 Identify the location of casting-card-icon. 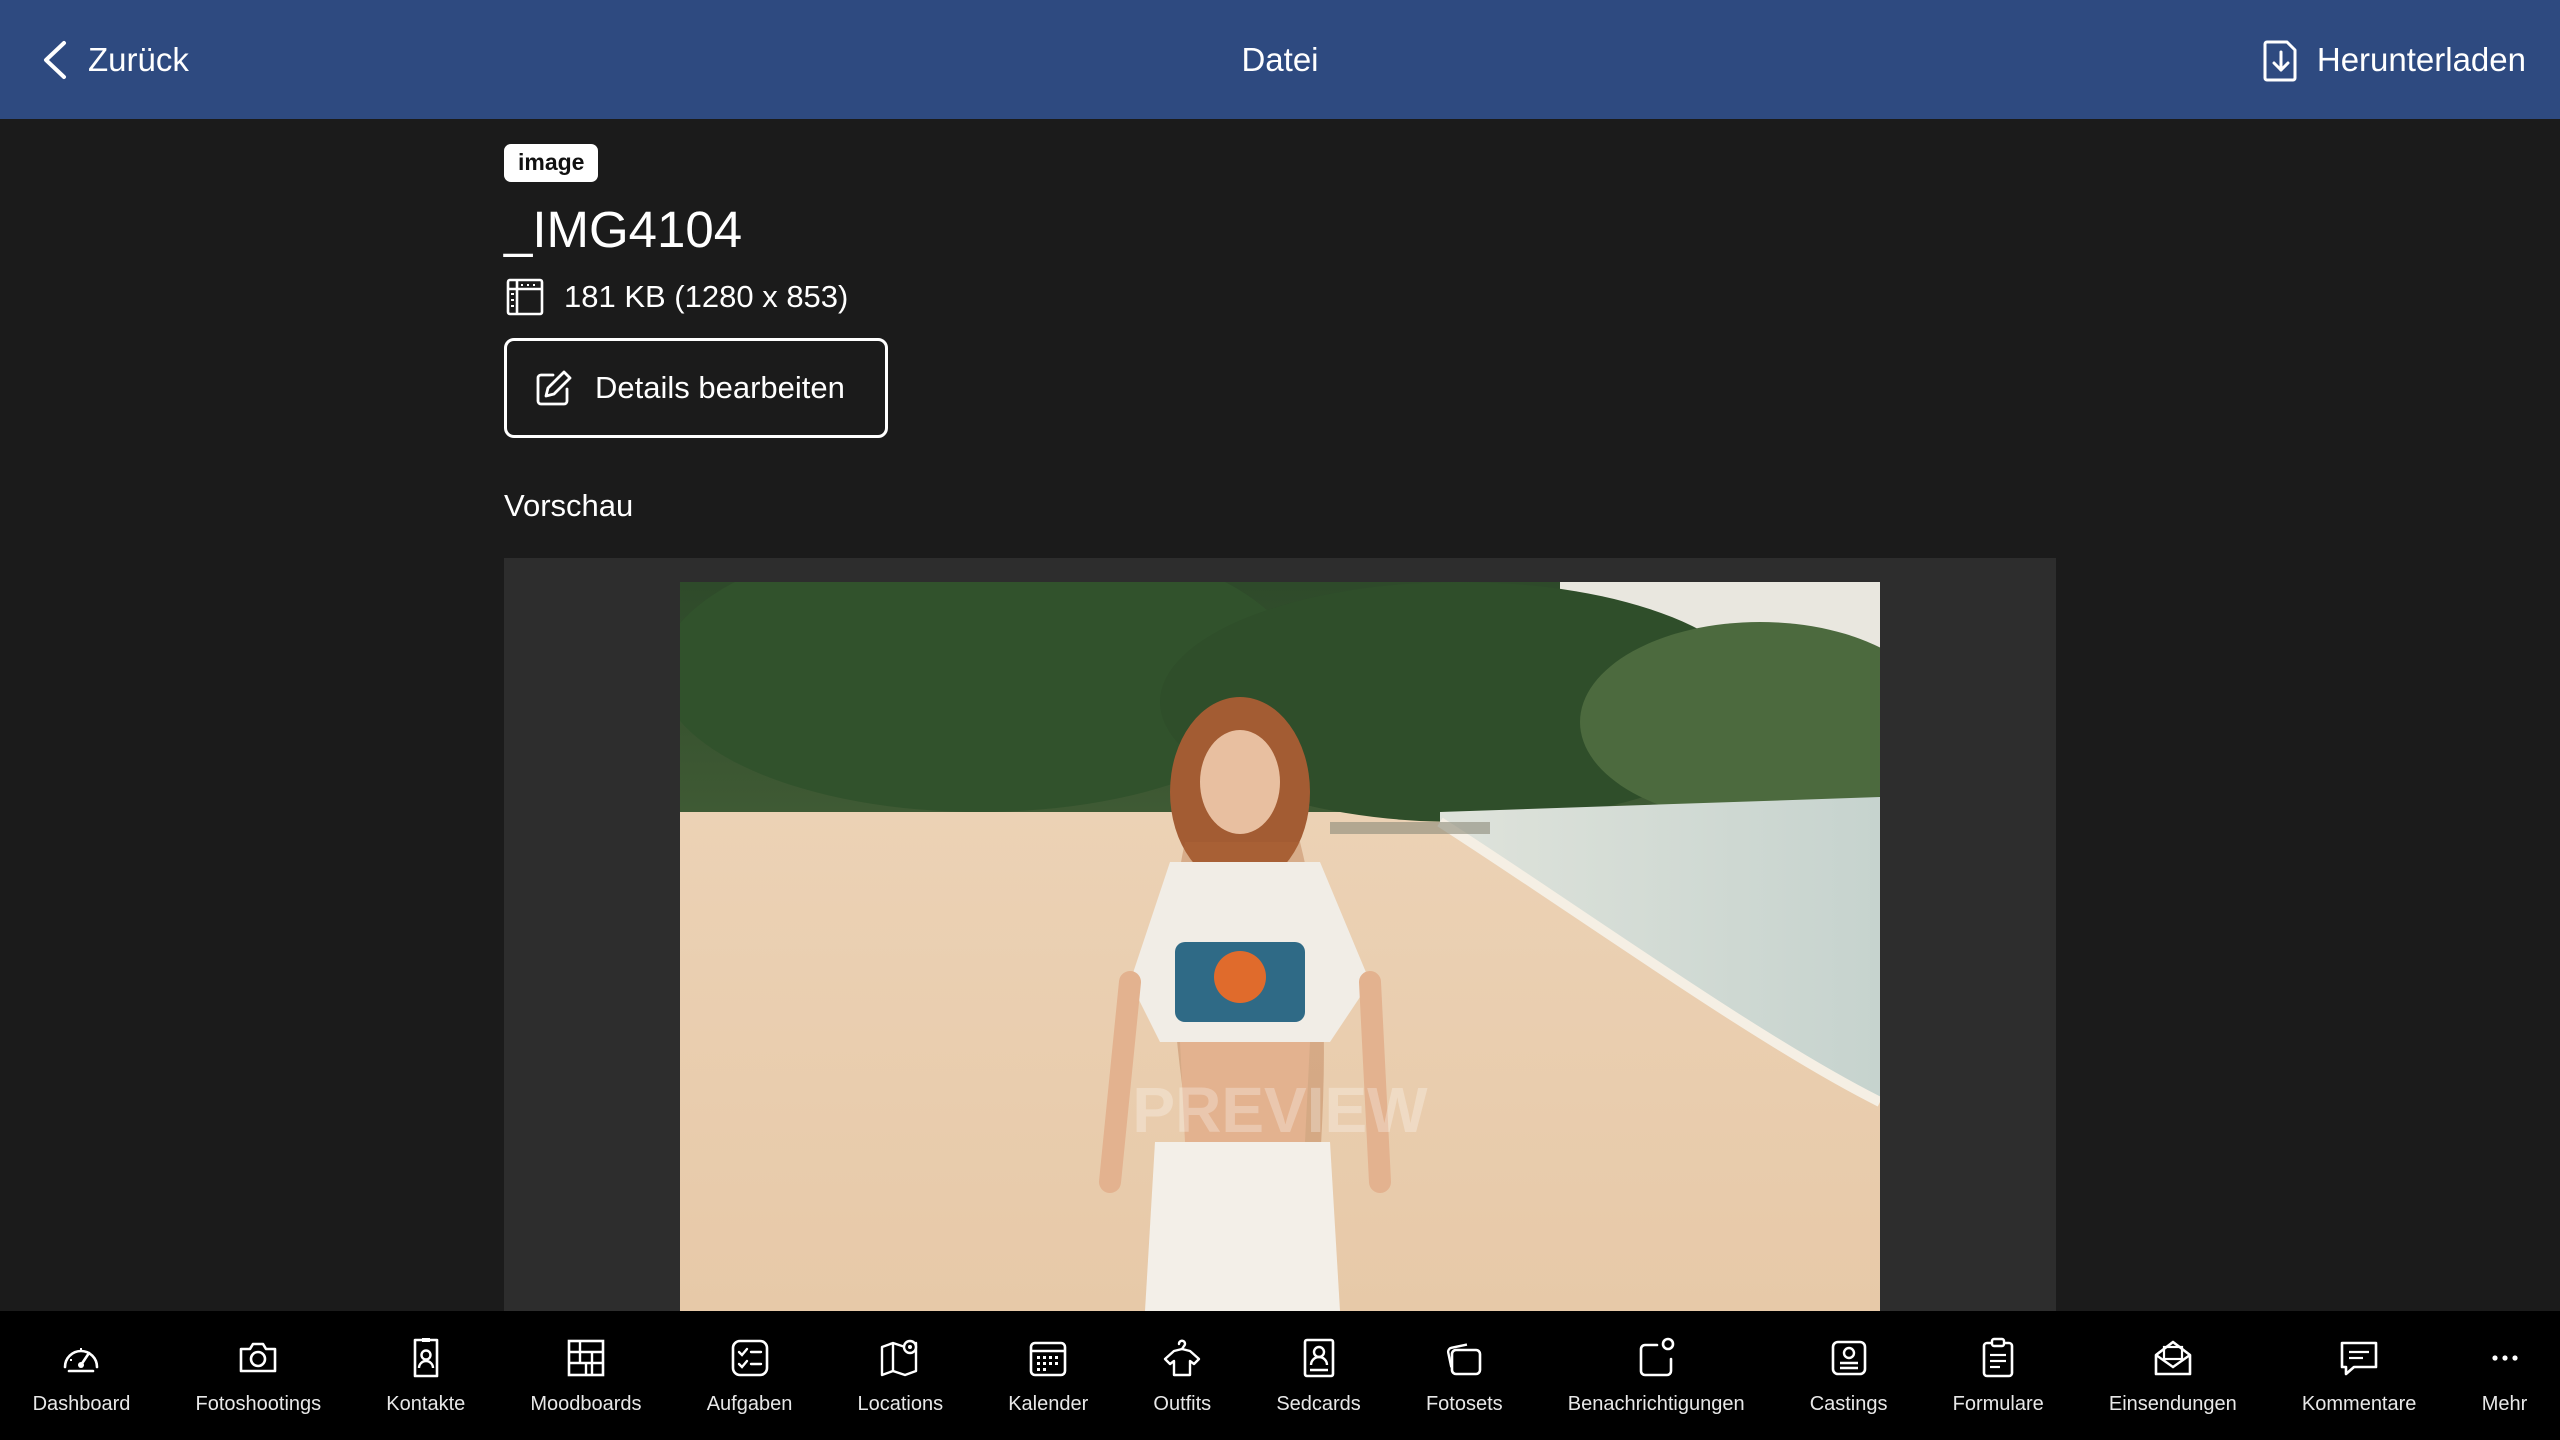
(1848, 1358).